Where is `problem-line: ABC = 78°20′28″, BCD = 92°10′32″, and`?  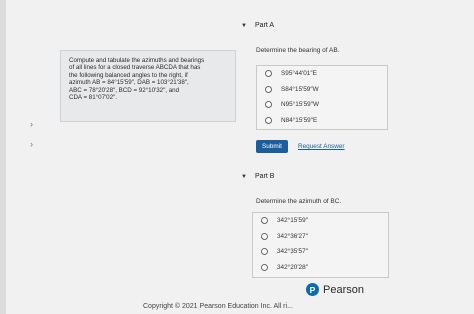
problem-line: ABC = 78°20′28″, BCD = 92°10′32″, and is located at coordinates (124, 90).